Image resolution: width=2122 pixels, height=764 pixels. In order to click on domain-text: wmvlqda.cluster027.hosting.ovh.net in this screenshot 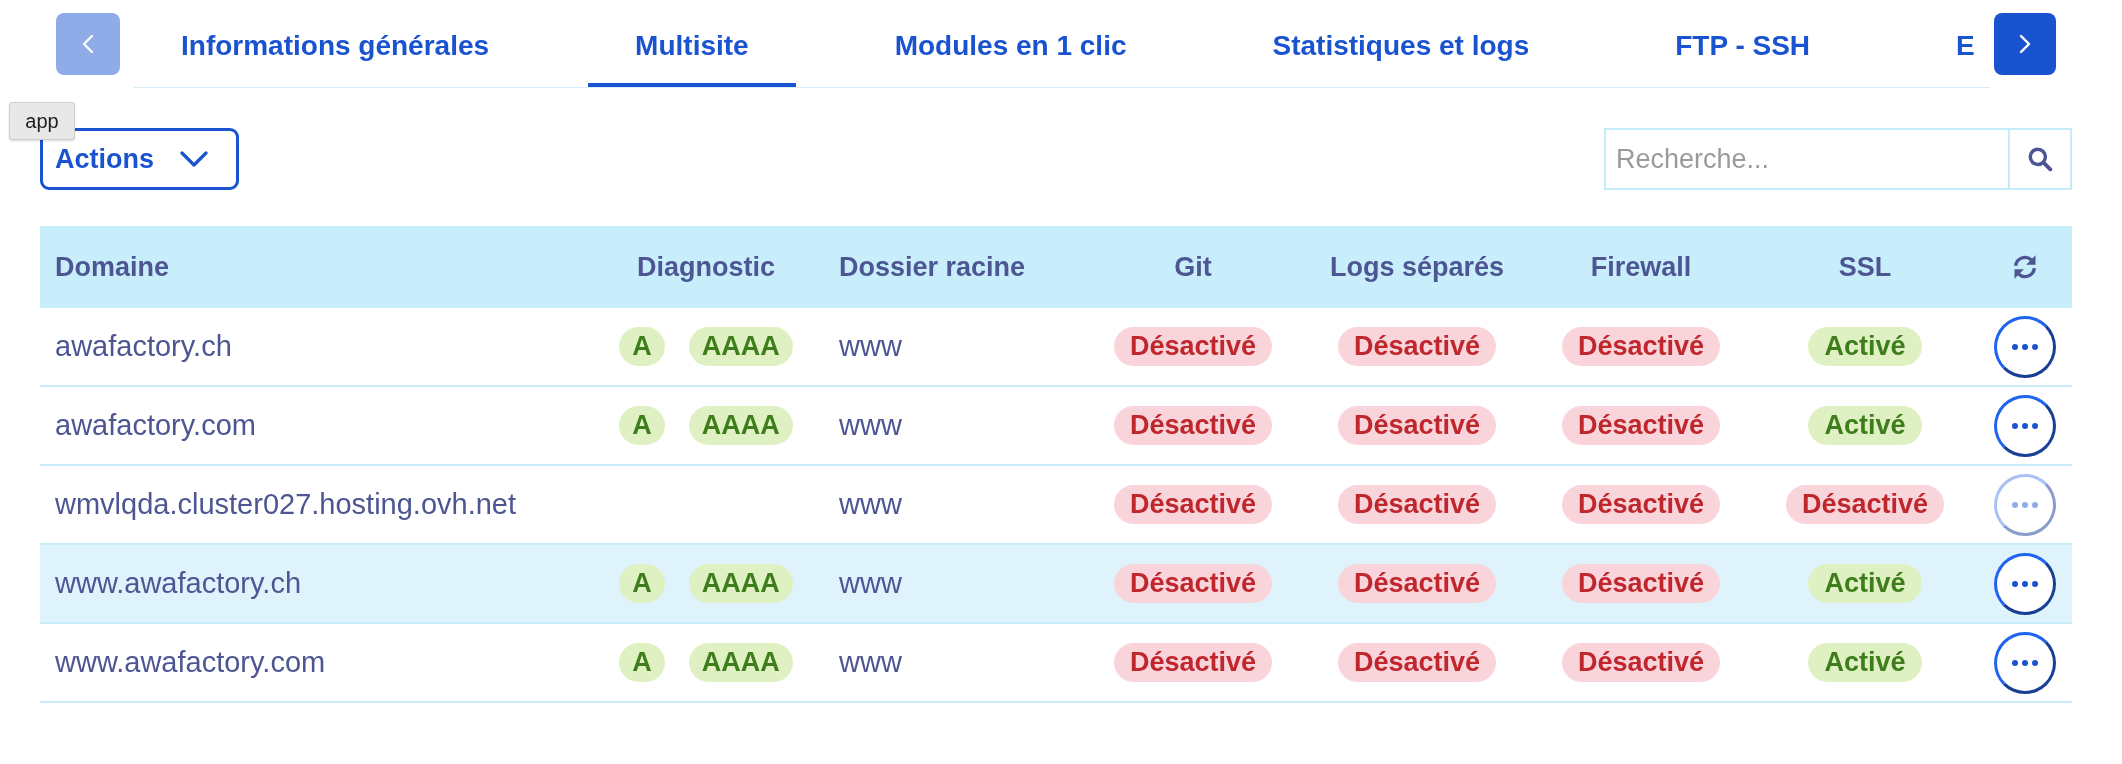, I will do `click(286, 504)`.